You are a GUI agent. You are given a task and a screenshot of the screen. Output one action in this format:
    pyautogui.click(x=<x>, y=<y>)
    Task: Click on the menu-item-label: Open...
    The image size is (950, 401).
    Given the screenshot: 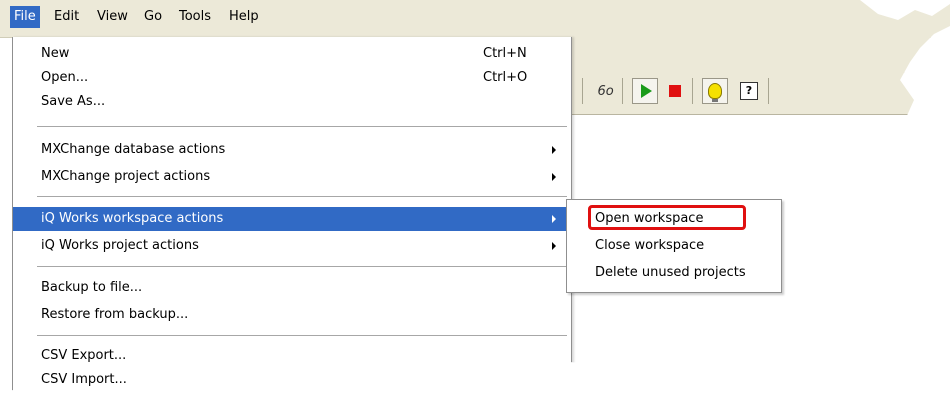 What is the action you would take?
    pyautogui.click(x=65, y=77)
    